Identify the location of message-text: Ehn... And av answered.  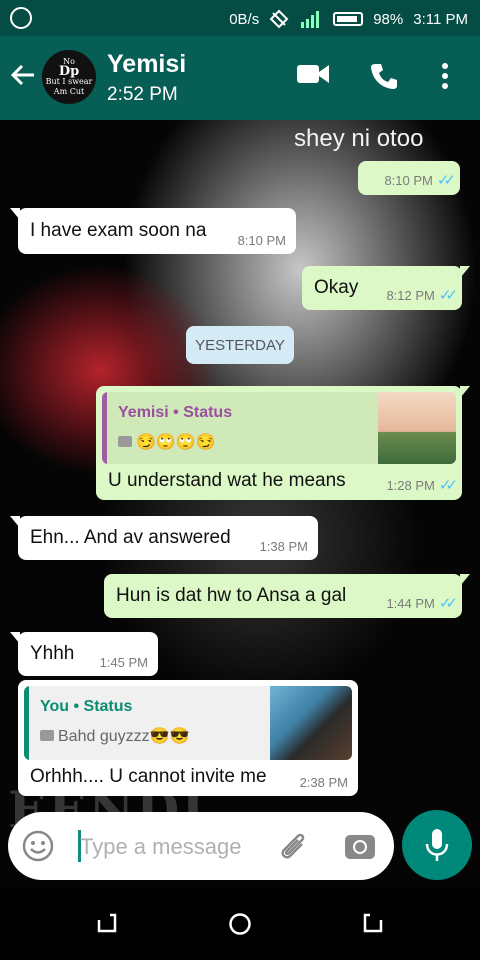
(130, 537).